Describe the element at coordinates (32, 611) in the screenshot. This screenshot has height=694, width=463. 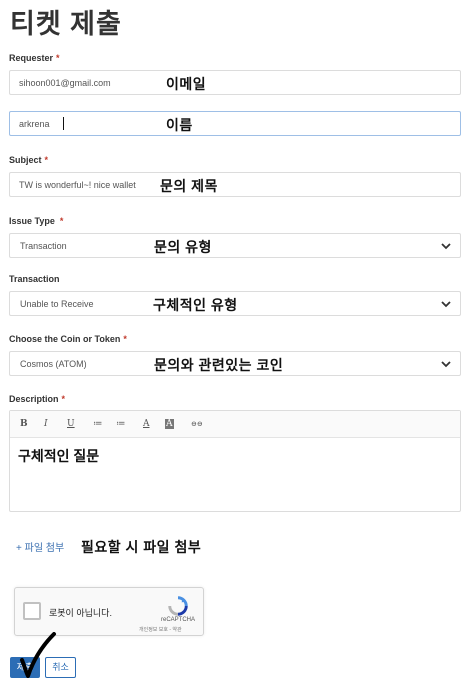
I see `recaptcha-checkbox` at that location.